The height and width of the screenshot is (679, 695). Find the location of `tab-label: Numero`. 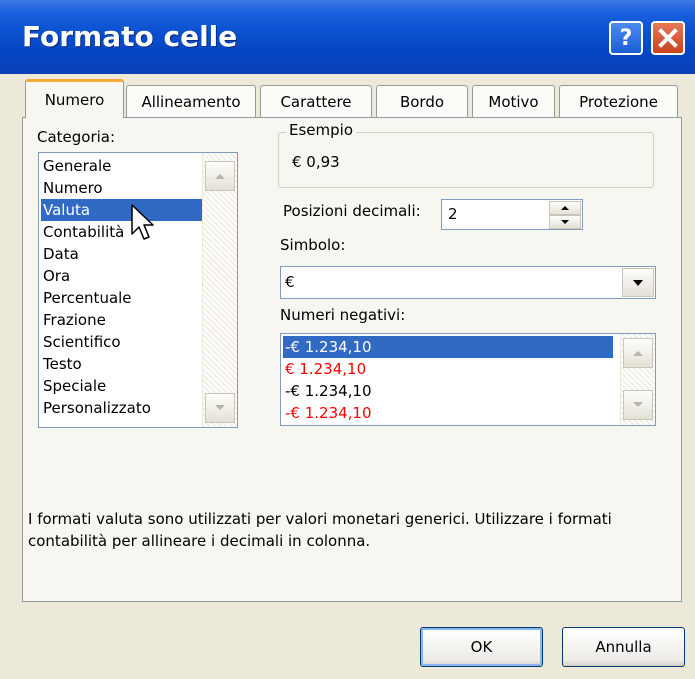

tab-label: Numero is located at coordinates (74, 100).